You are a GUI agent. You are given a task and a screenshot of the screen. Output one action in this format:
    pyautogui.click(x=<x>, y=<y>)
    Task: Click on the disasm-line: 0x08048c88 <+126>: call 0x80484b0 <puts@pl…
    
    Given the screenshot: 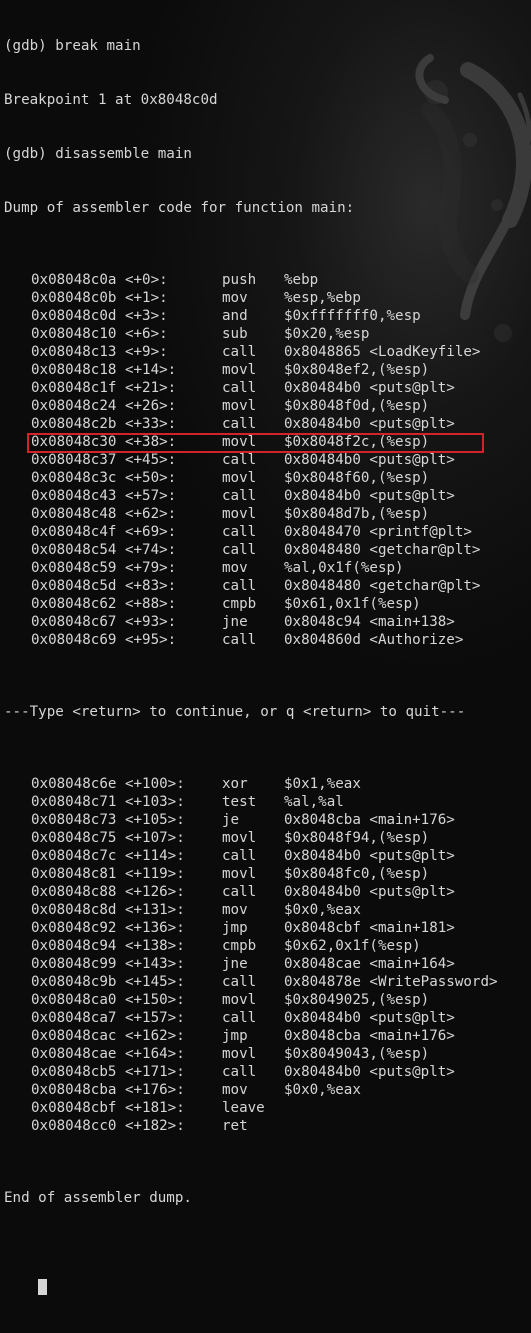 What is the action you would take?
    pyautogui.click(x=267, y=892)
    